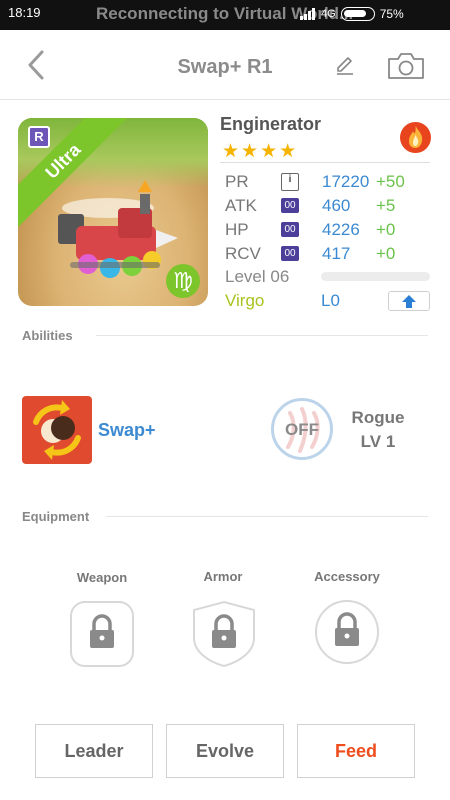 The width and height of the screenshot is (450, 800). I want to click on accessory-slot-locked, so click(347, 632).